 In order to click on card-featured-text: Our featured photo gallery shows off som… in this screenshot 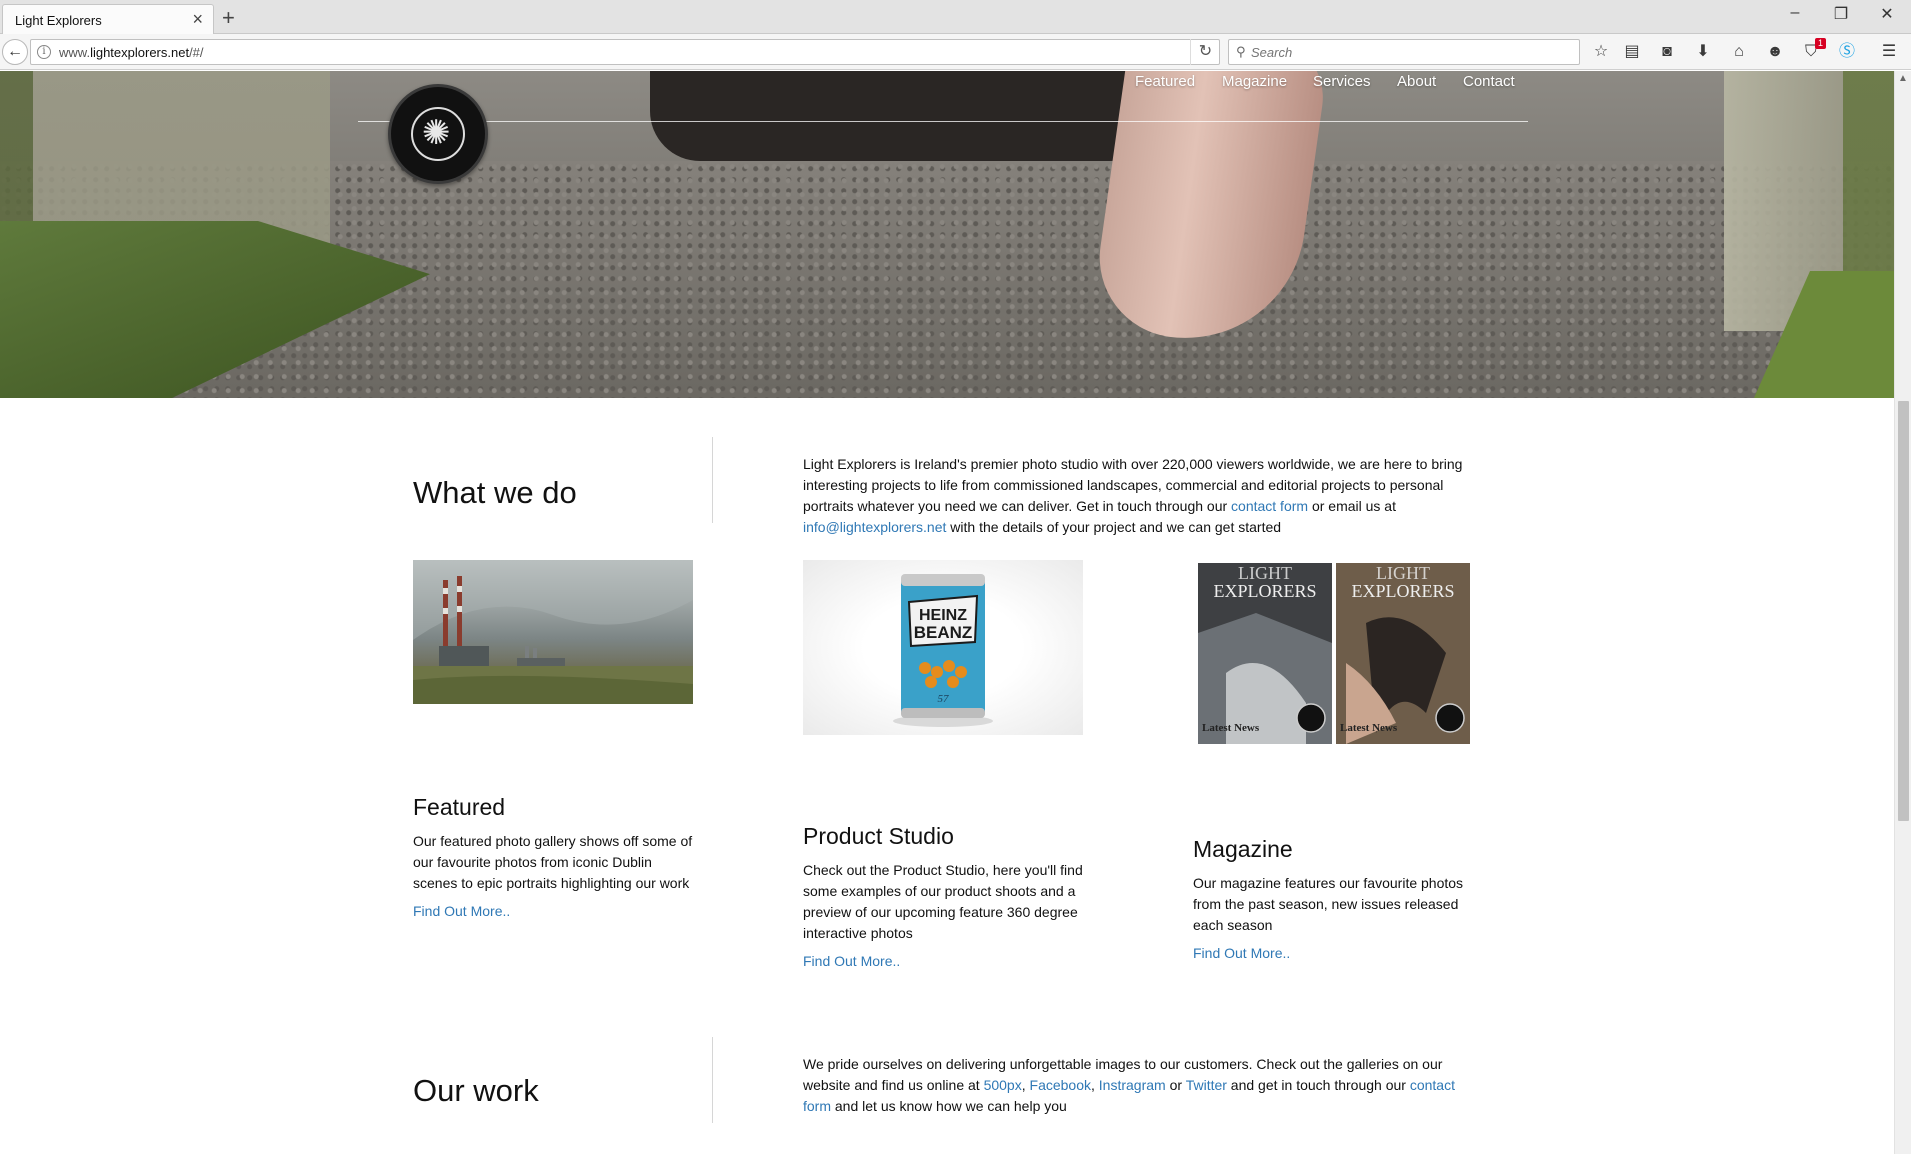, I will do `click(553, 862)`.